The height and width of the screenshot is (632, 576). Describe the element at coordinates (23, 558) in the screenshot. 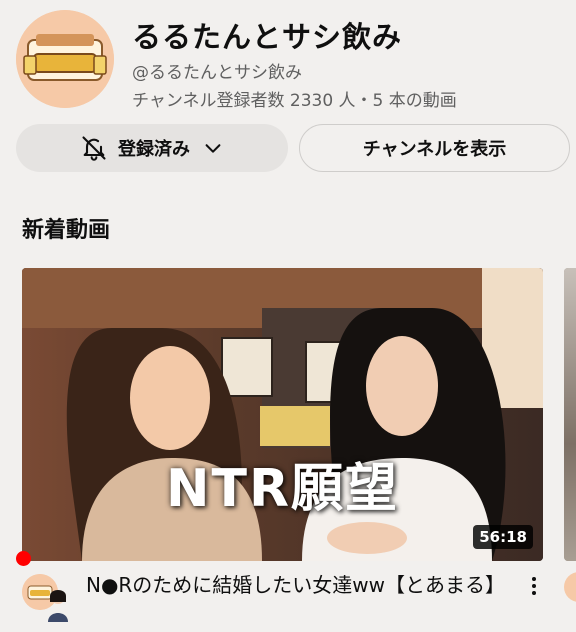

I see `watch-progress-indicator` at that location.